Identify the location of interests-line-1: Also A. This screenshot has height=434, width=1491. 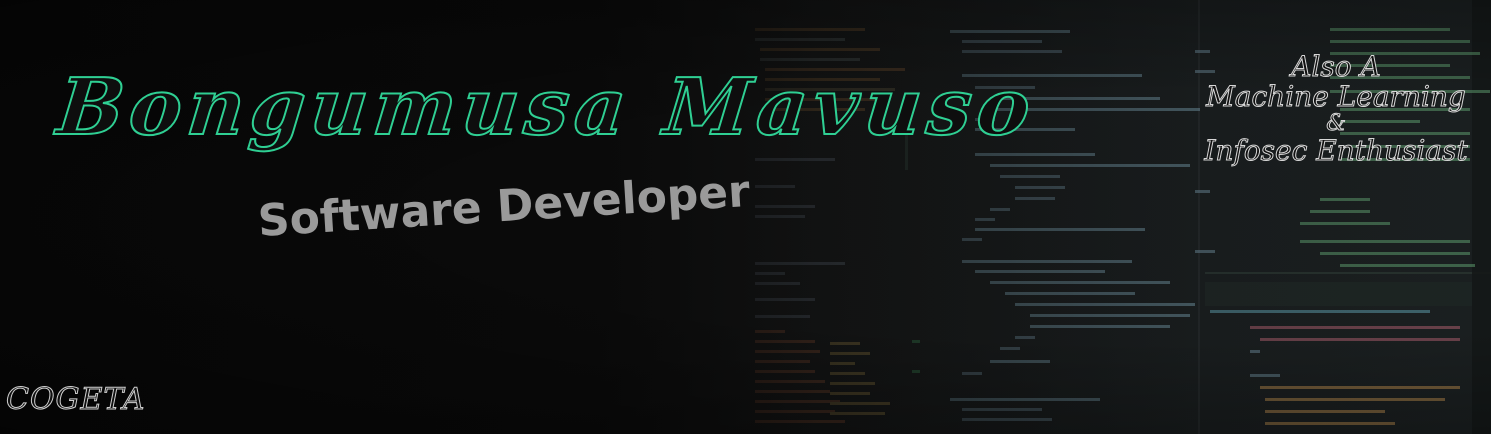
(1336, 66).